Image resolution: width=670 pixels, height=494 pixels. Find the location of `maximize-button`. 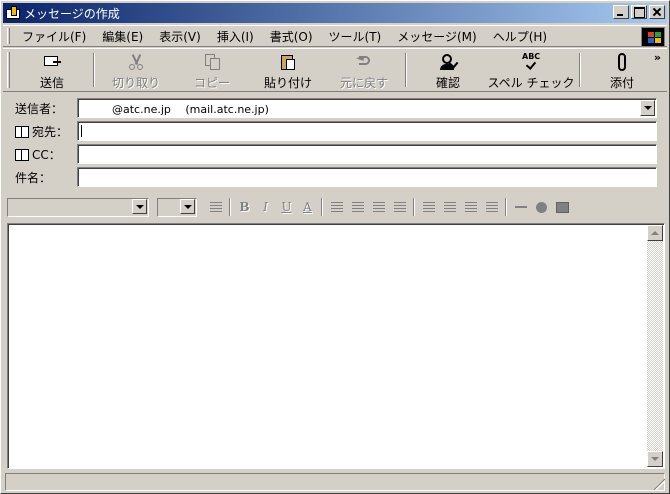

maximize-button is located at coordinates (639, 12).